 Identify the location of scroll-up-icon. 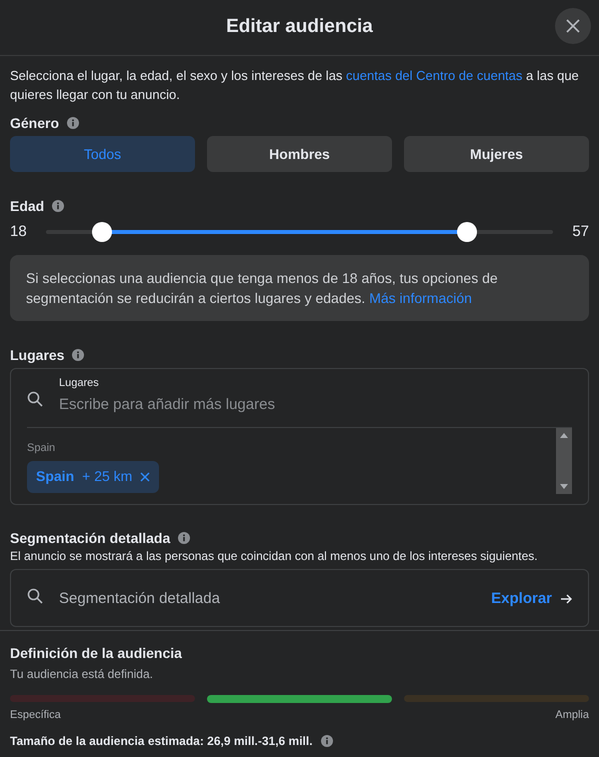
(564, 435).